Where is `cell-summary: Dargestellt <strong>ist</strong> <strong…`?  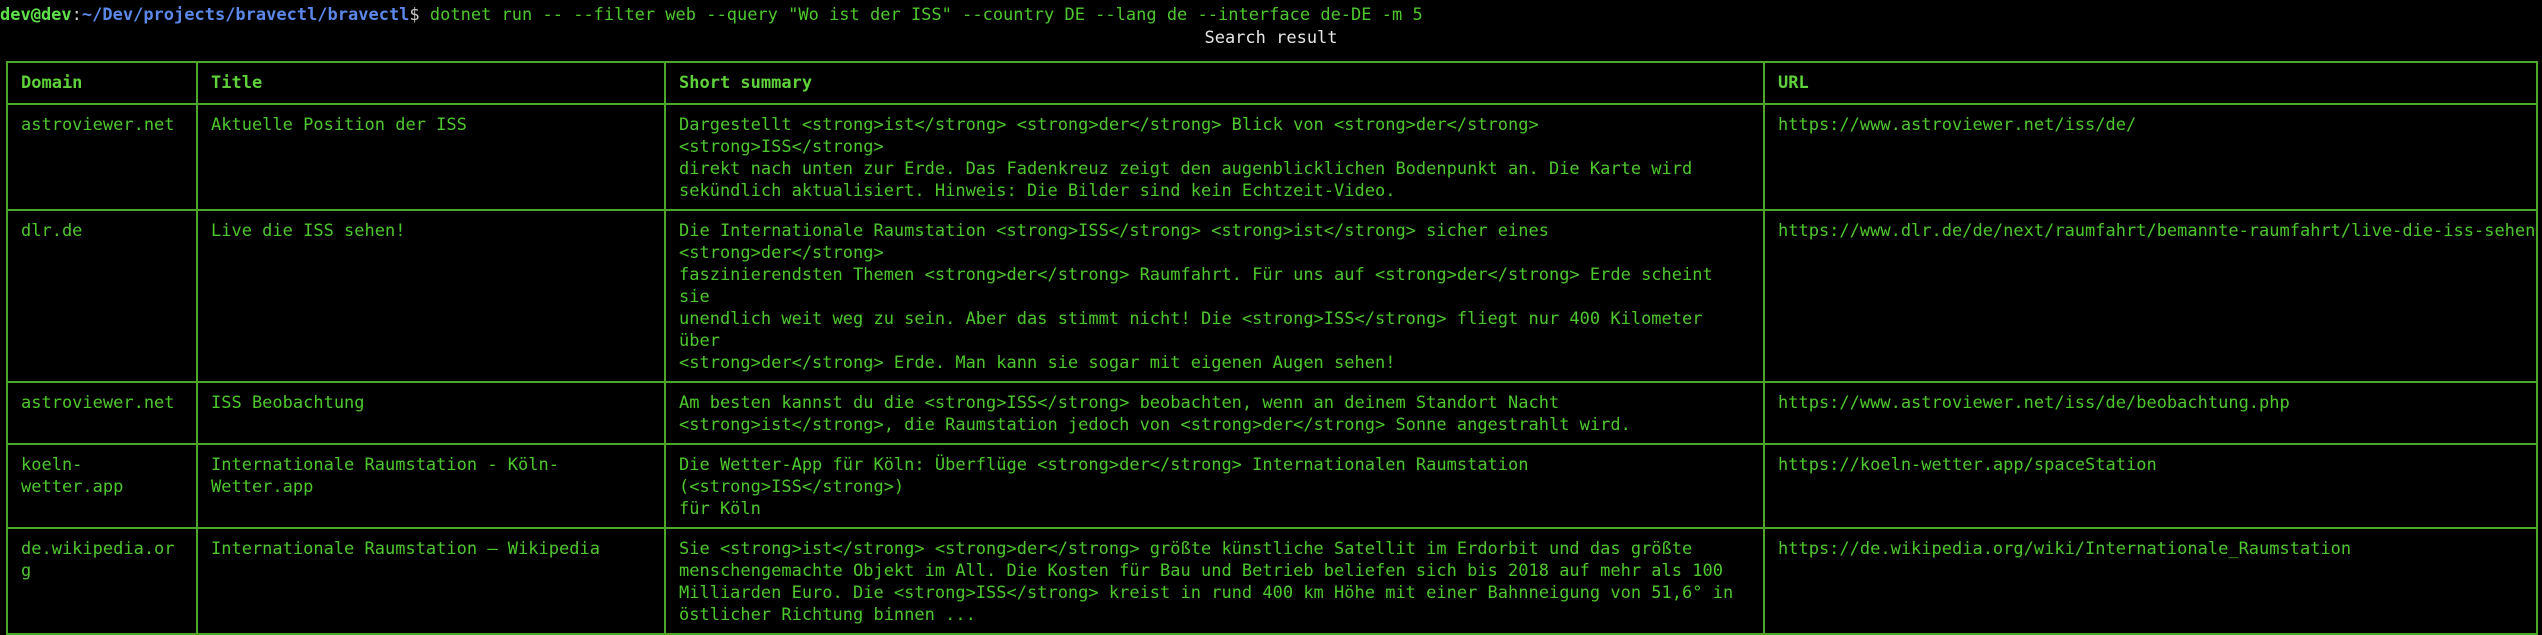 cell-summary: Dargestellt <strong>ist</strong> <strong… is located at coordinates (1214, 157).